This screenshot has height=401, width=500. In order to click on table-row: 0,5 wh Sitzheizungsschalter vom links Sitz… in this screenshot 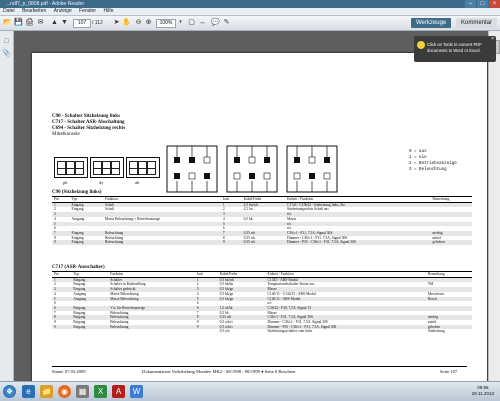, I will do `click(262, 331)`.